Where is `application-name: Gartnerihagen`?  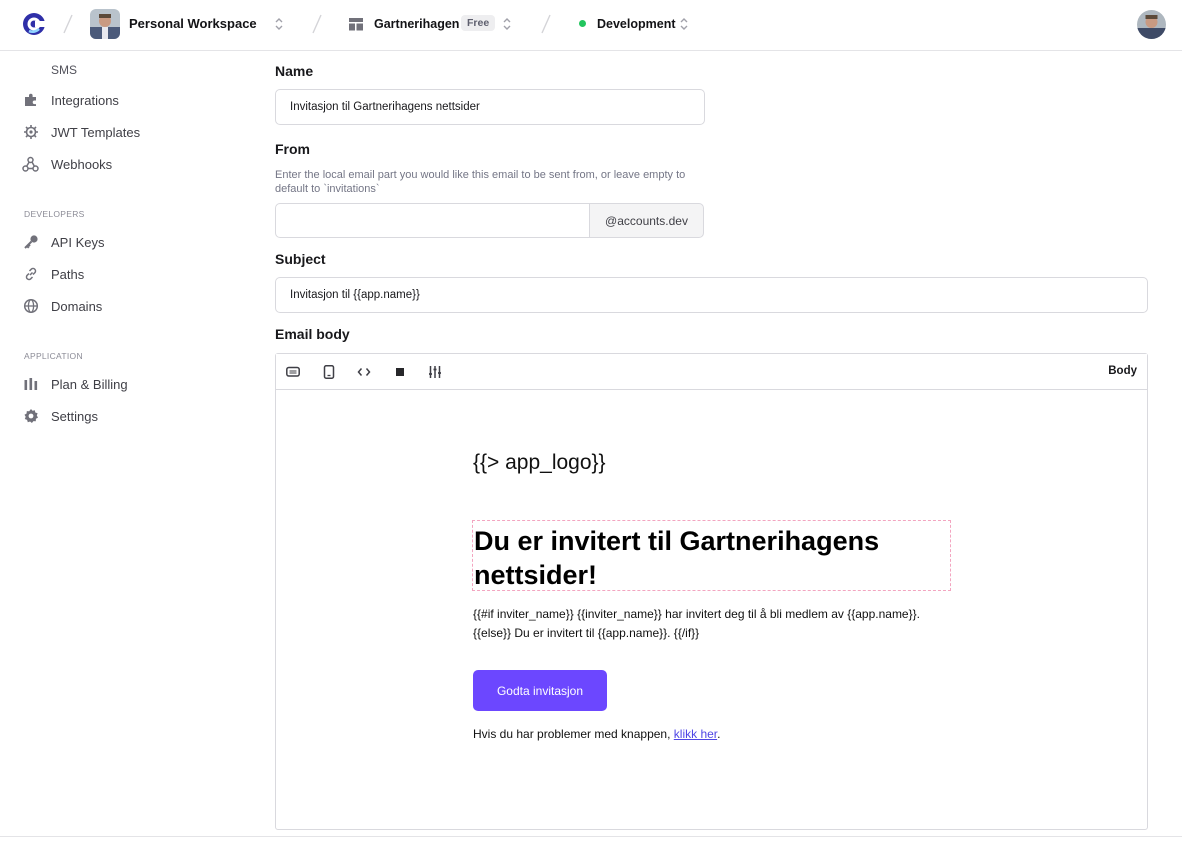
application-name: Gartnerihagen is located at coordinates (416, 24).